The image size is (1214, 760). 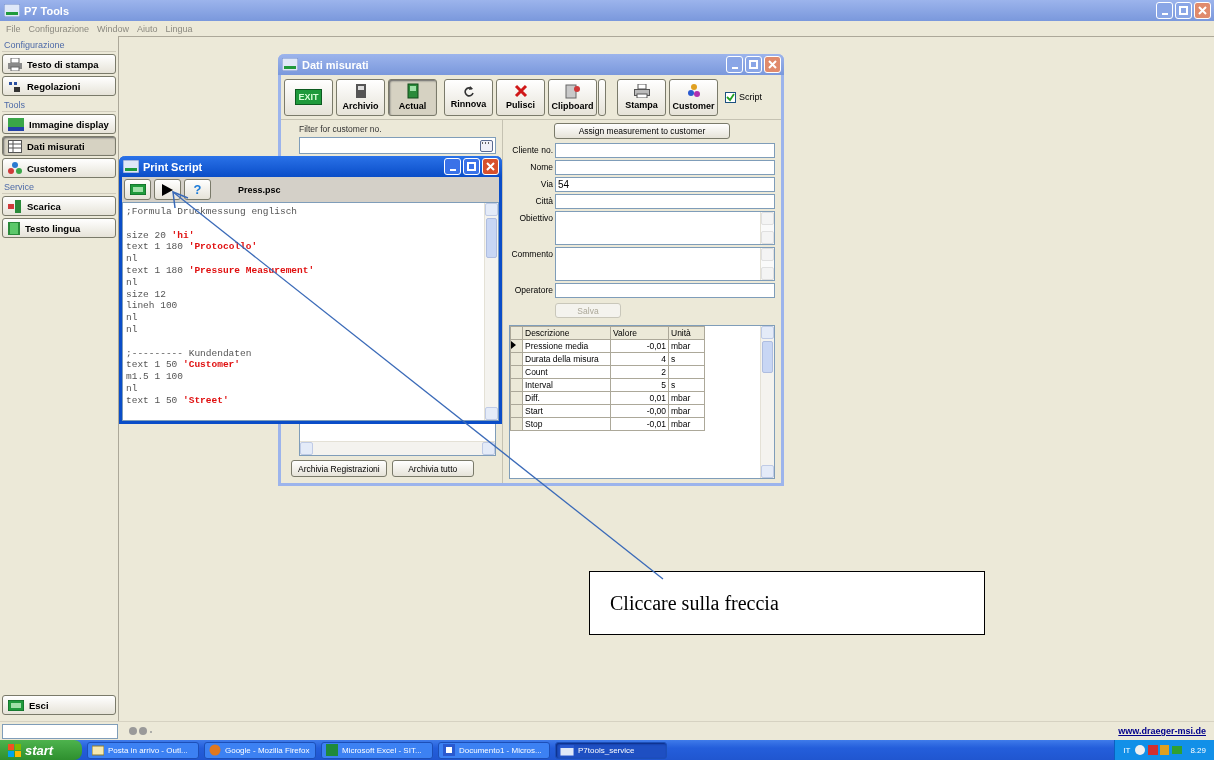 I want to click on book-icon, so click(x=14, y=228).